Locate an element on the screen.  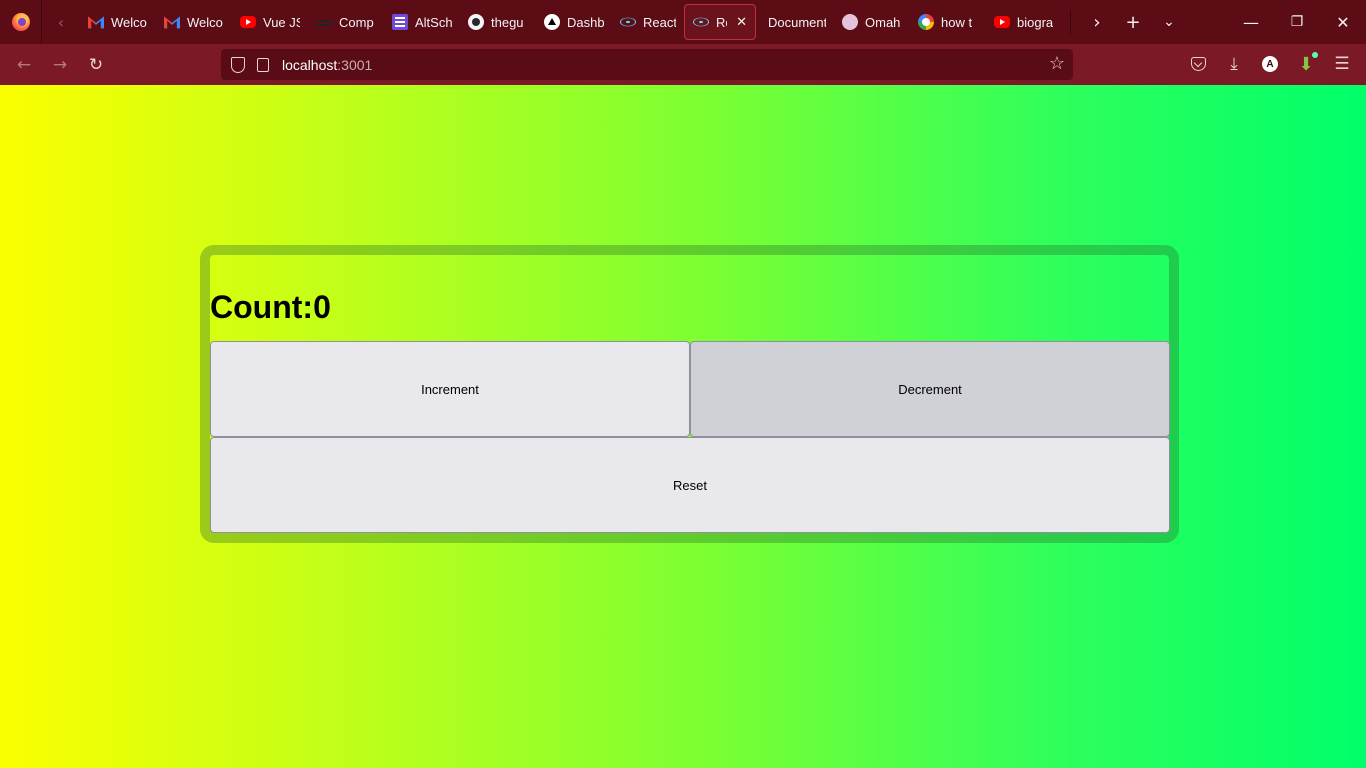
avatar: A is located at coordinates (1270, 64).